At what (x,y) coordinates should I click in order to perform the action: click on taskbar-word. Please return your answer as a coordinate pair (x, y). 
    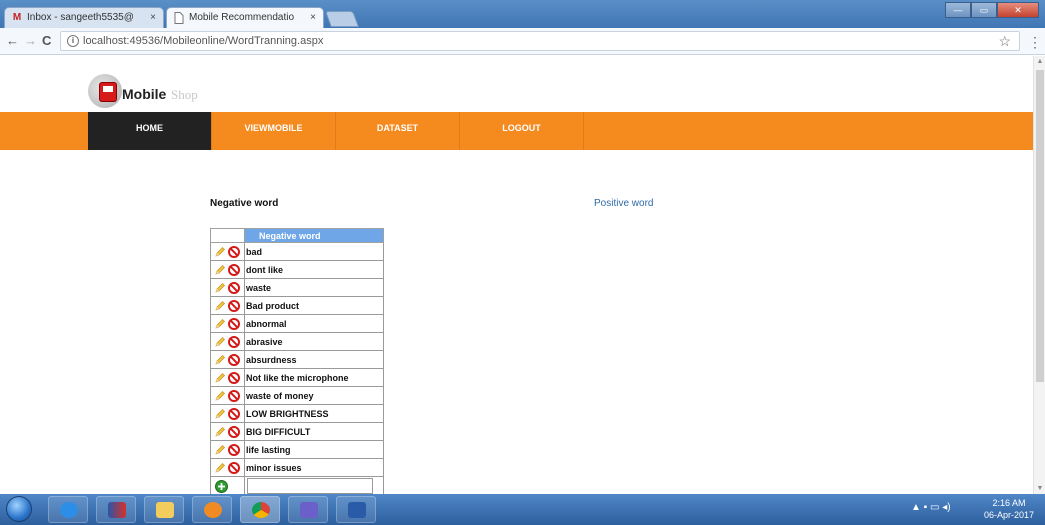
    Looking at the image, I should click on (356, 509).